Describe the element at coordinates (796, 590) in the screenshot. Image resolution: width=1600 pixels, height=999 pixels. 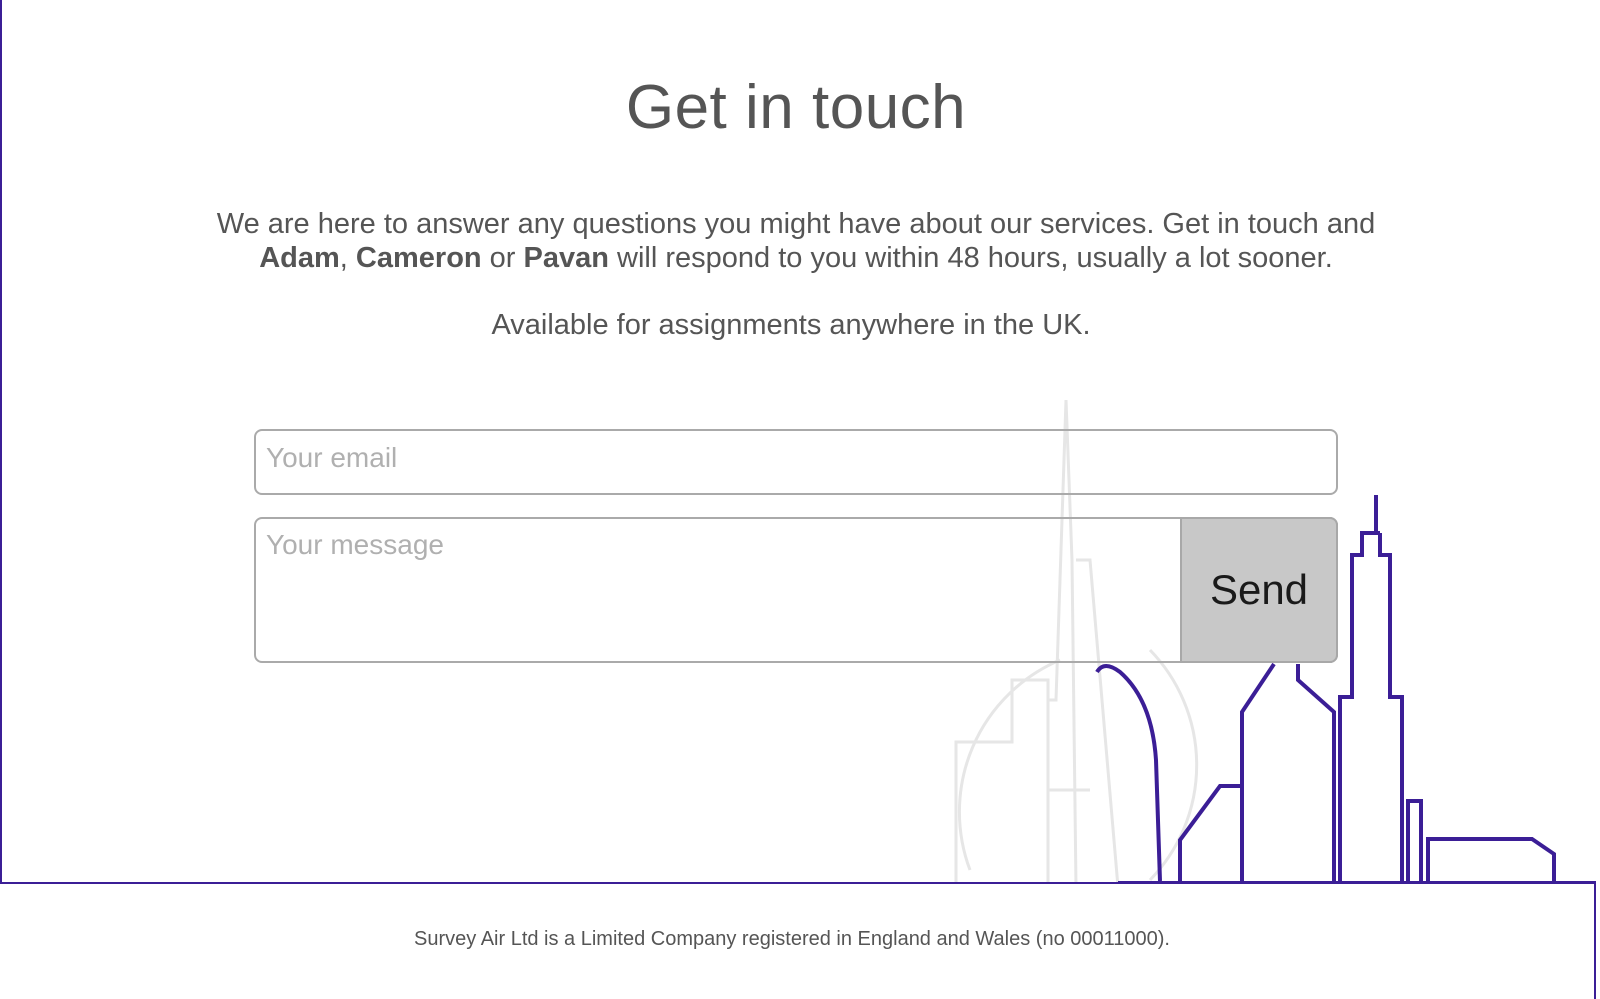
I see `message-field` at that location.